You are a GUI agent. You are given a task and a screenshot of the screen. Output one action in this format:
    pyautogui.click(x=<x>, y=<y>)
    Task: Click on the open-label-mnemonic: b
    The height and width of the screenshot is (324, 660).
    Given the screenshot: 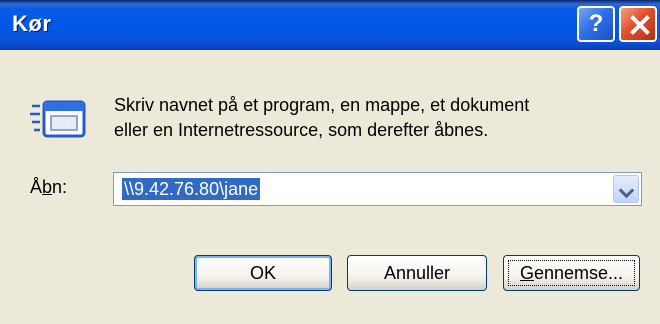 What is the action you would take?
    pyautogui.click(x=47, y=187)
    